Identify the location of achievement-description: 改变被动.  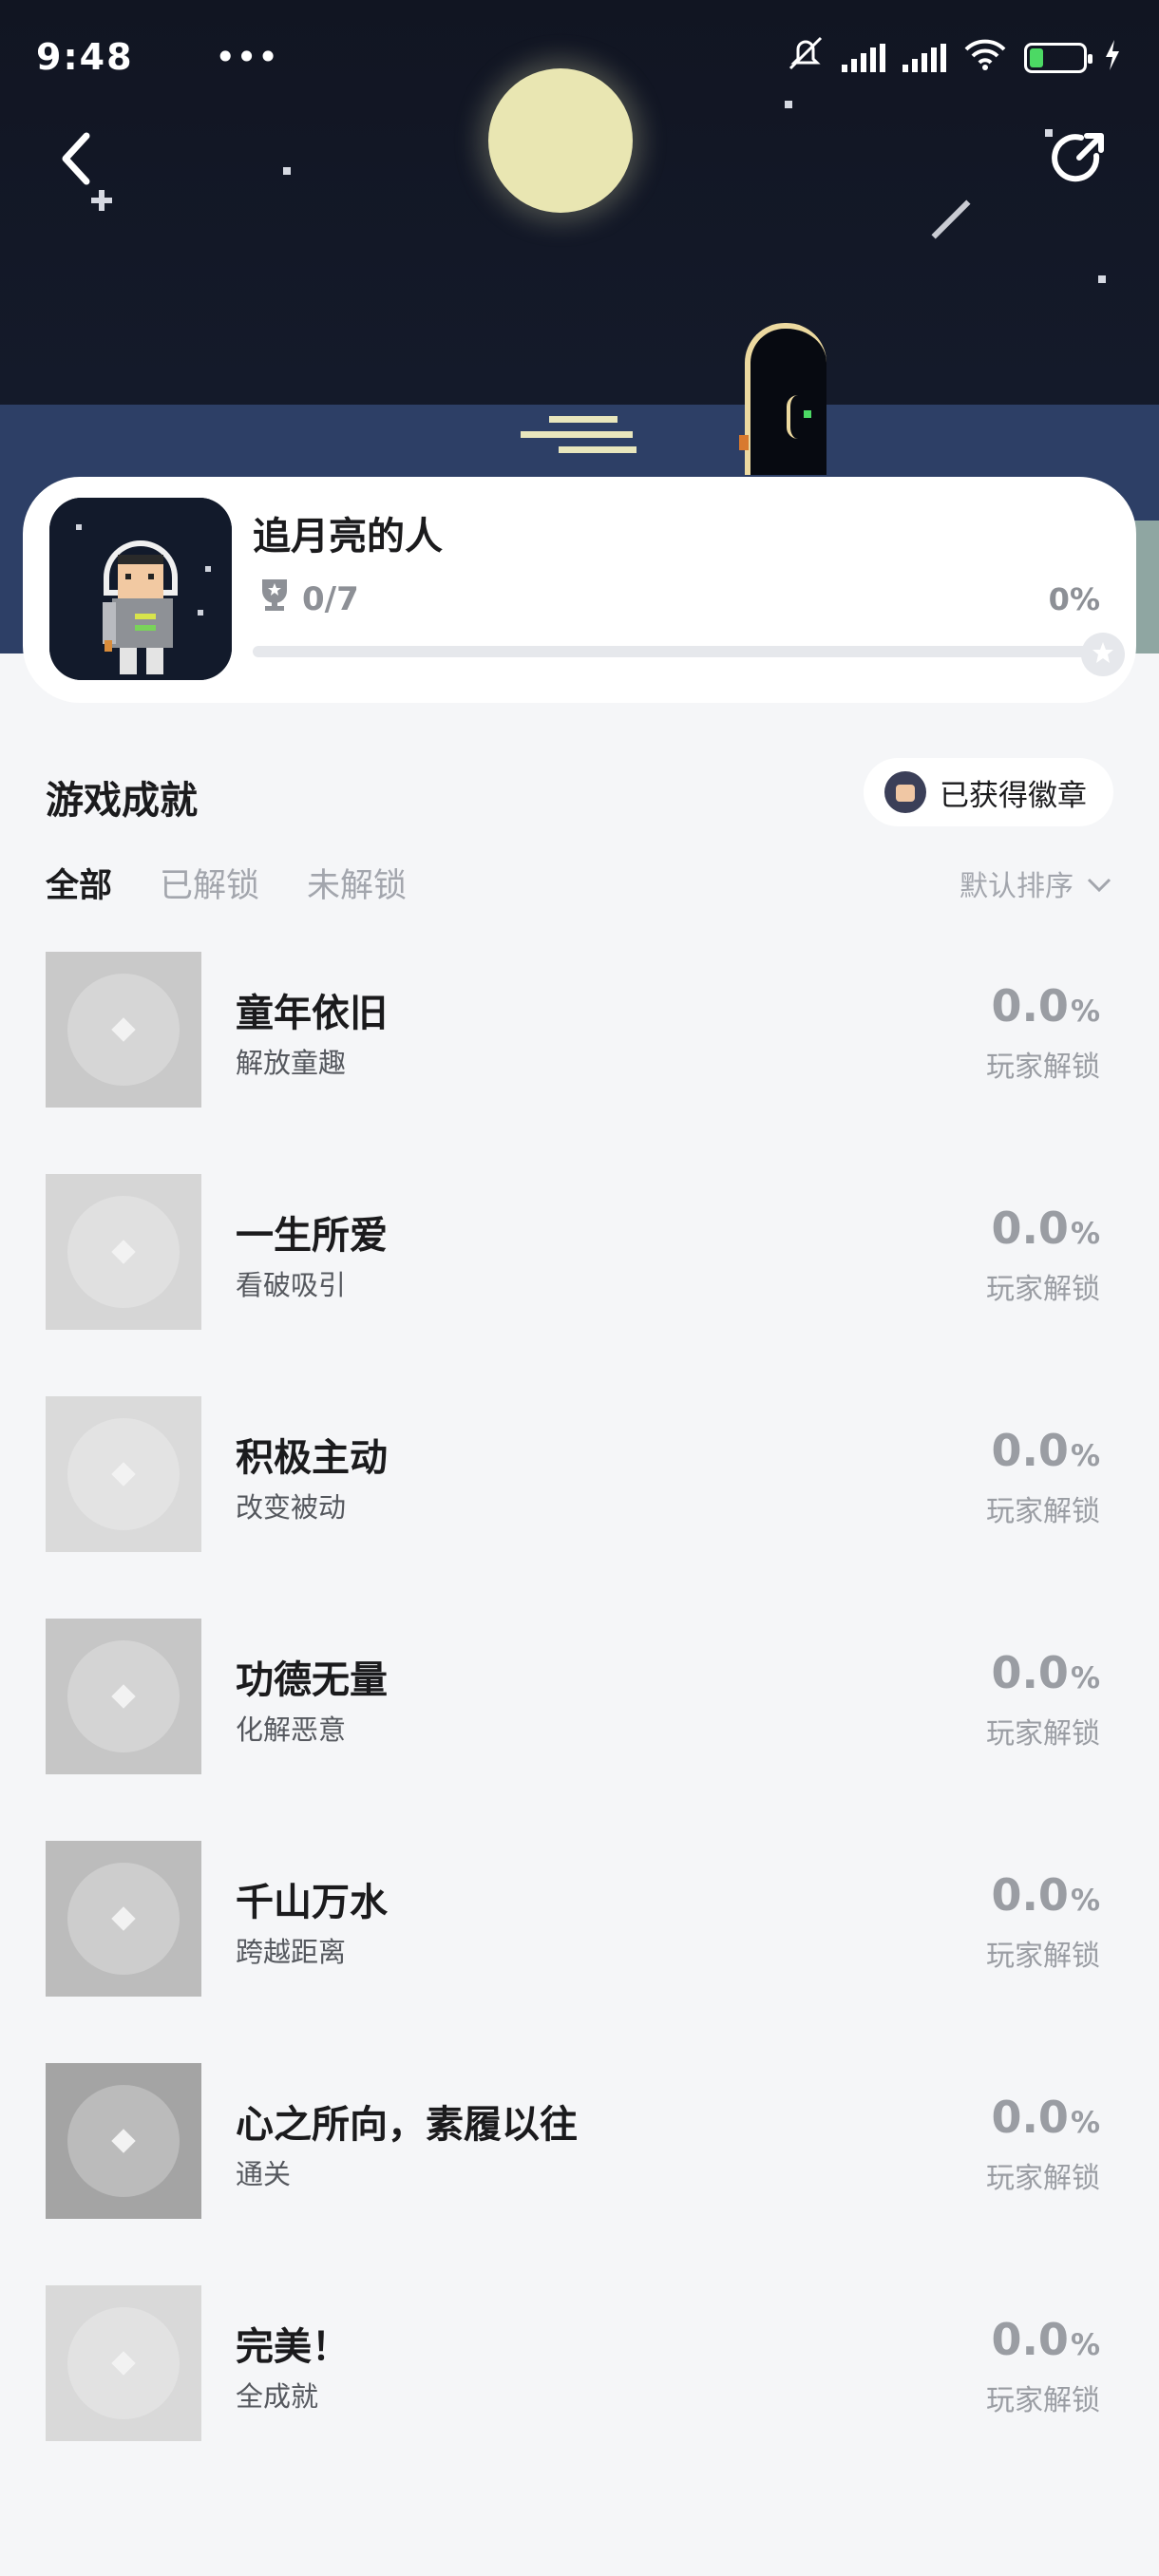
(291, 1507).